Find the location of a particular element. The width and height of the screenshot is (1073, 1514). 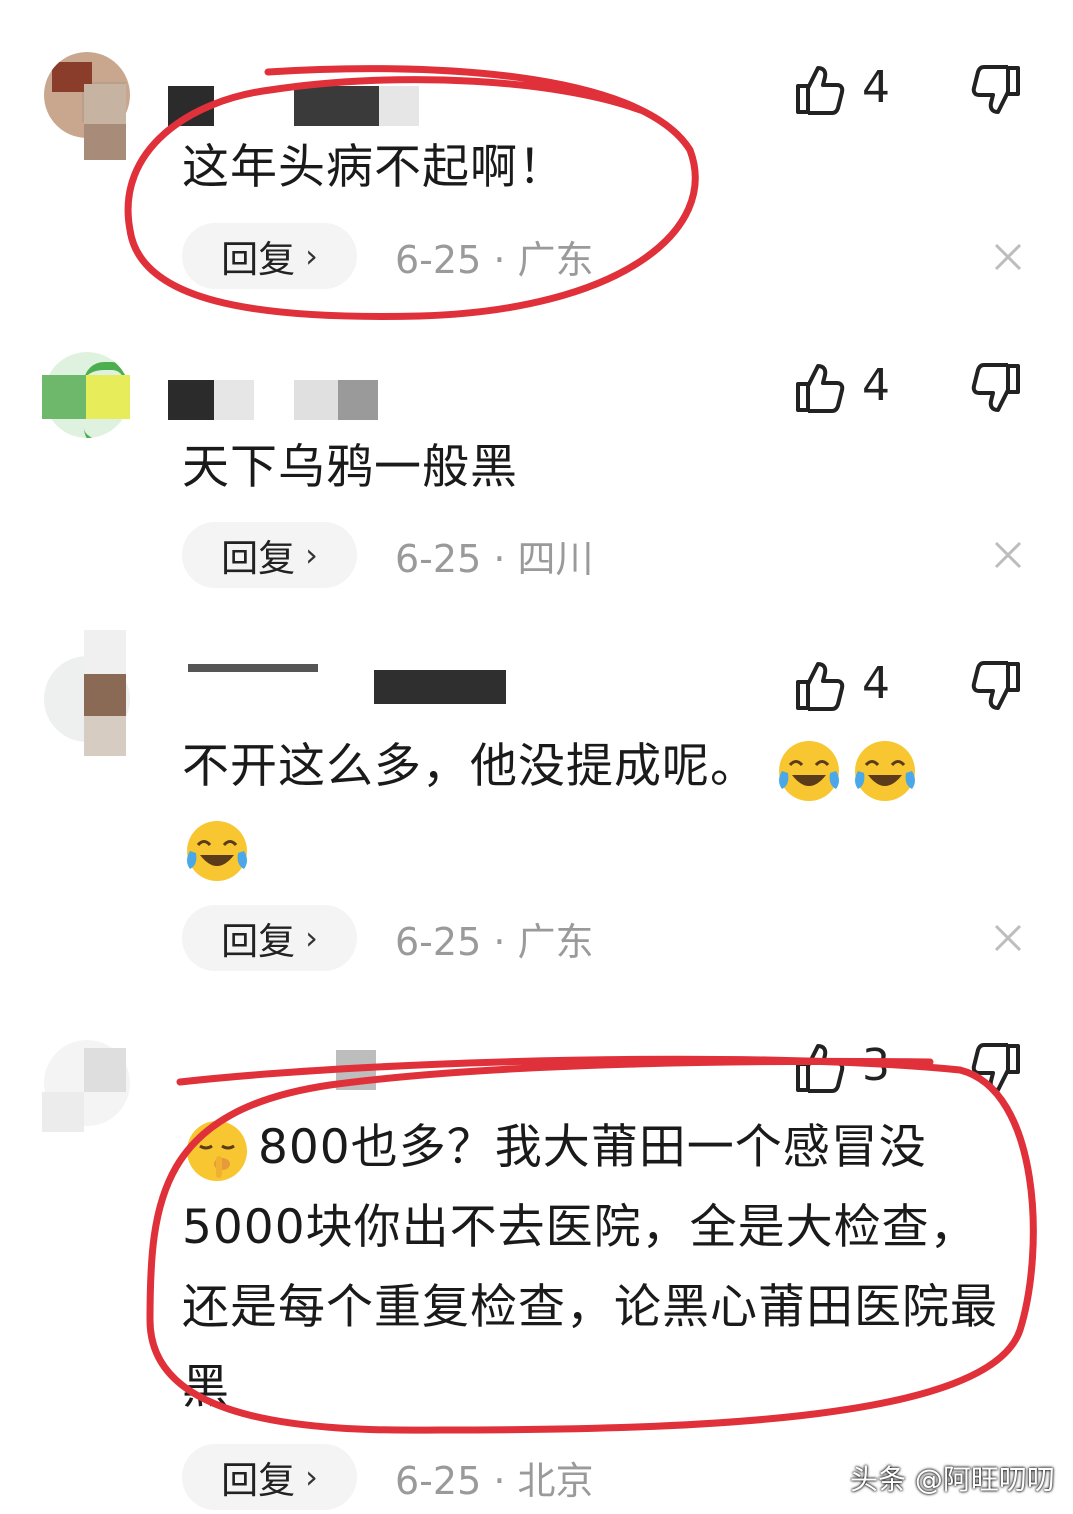

comment-meta: 回复 › 6-25 · 北京 is located at coordinates (387, 1477).